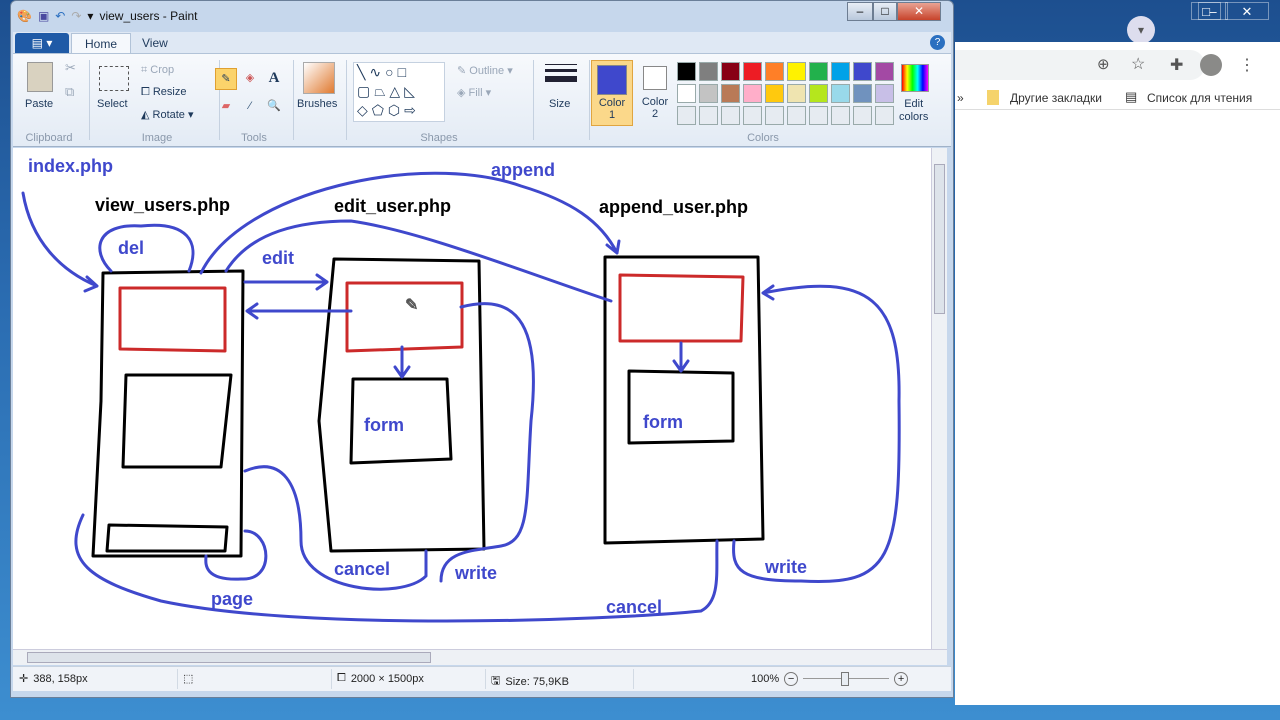  Describe the element at coordinates (655, 93) in the screenshot. I see `color2-button: Color 2` at that location.